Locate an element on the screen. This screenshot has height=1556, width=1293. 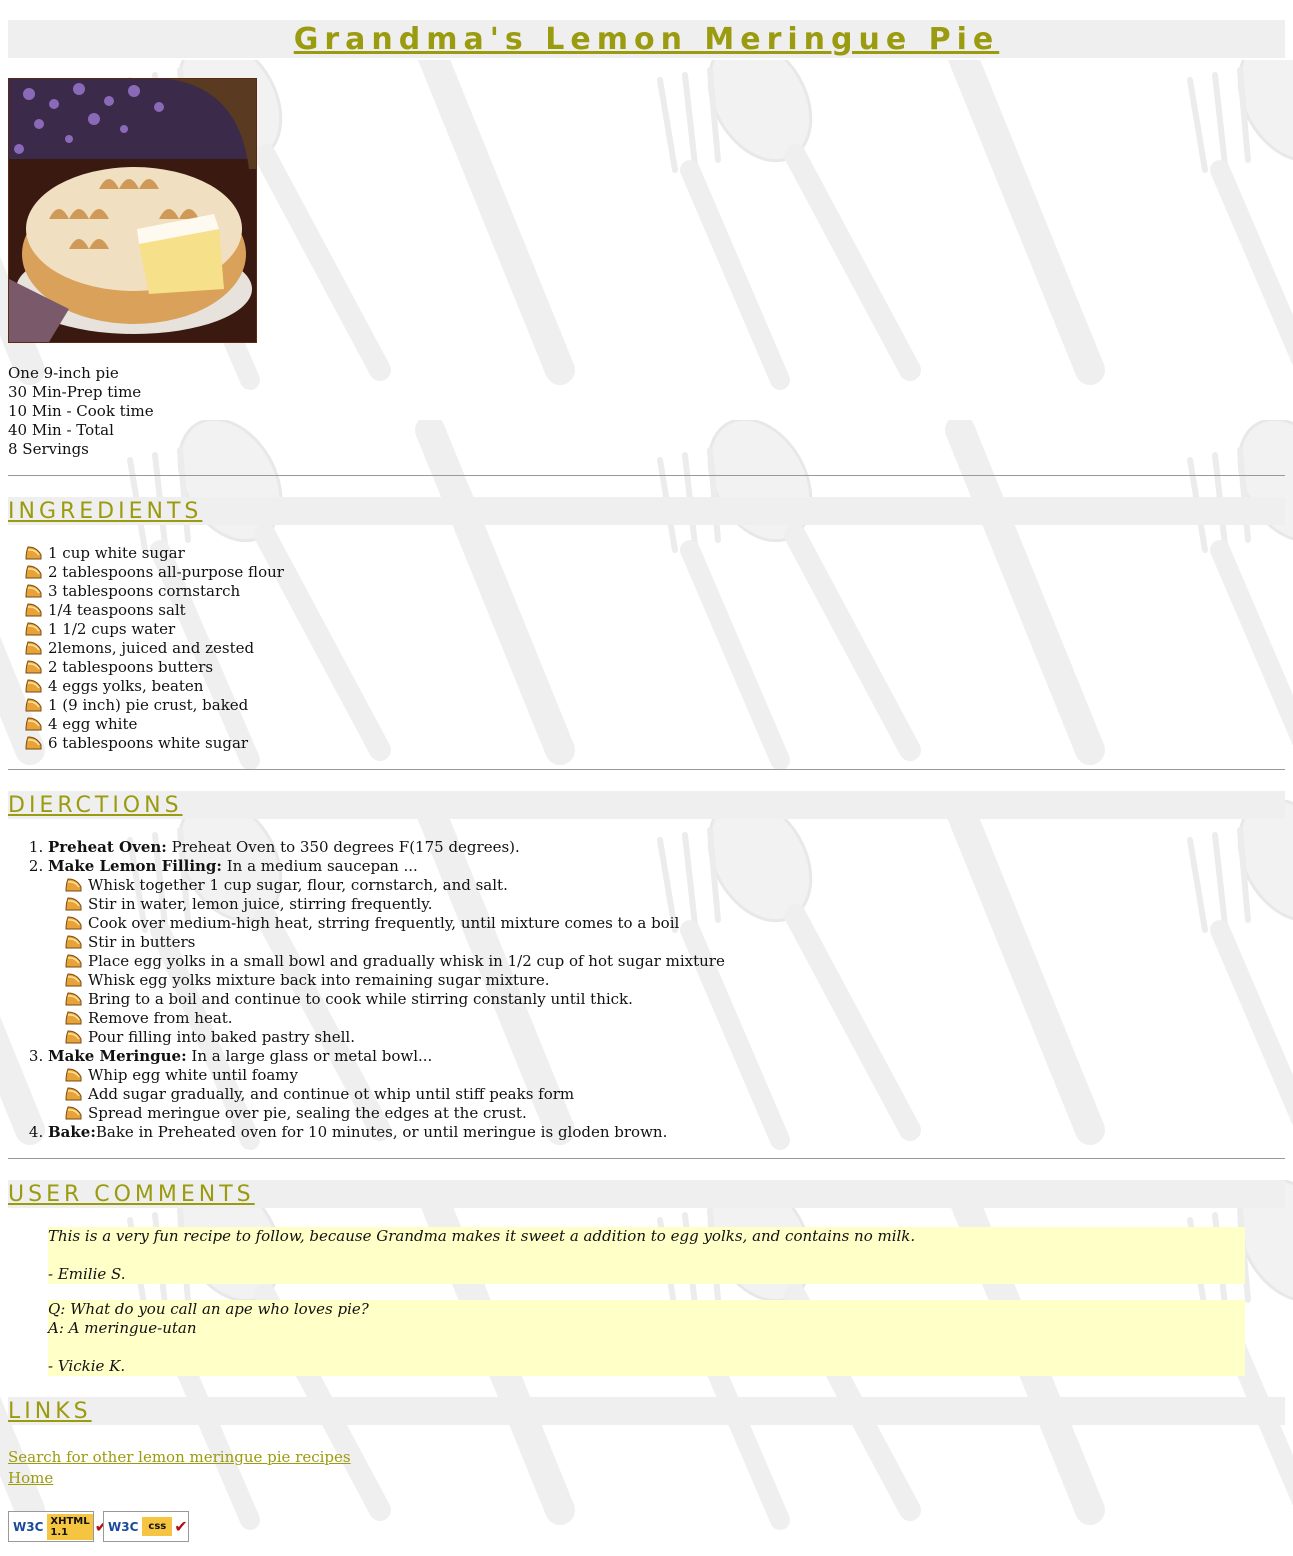
direction-substep-text: Pour filling into baked pastry shell. is located at coordinates (221, 1037).